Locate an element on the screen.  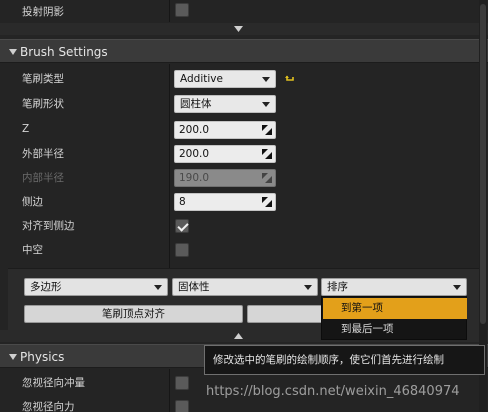
inner-radius-input: 190.0 is located at coordinates (225, 178).